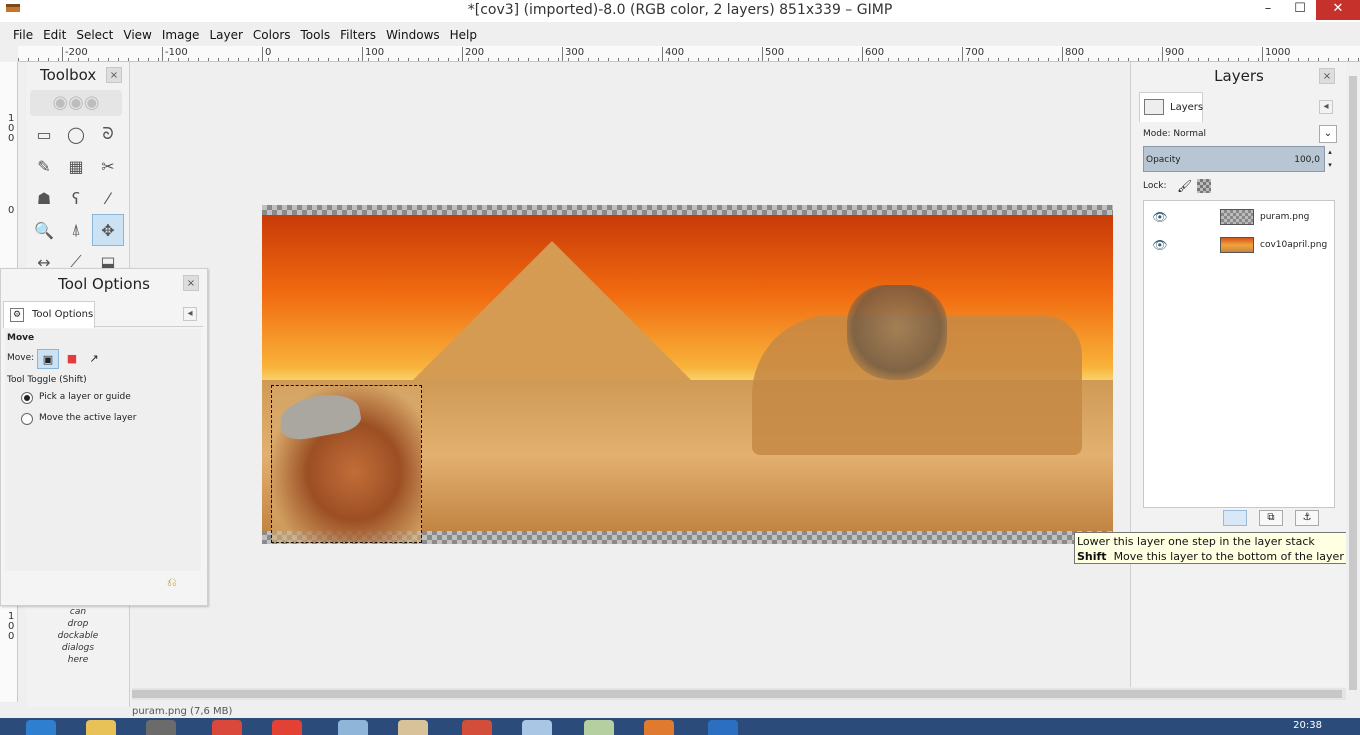 The height and width of the screenshot is (735, 1360). I want to click on ruler-tick: 400, so click(673, 54).